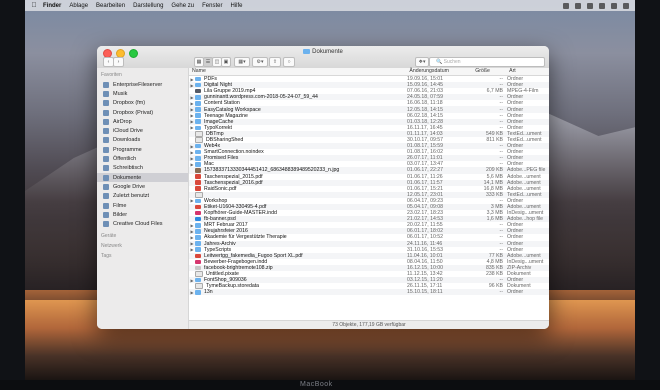 This screenshot has width=660, height=390. What do you see at coordinates (142, 93) in the screenshot?
I see `sidebar-item: Musik` at bounding box center [142, 93].